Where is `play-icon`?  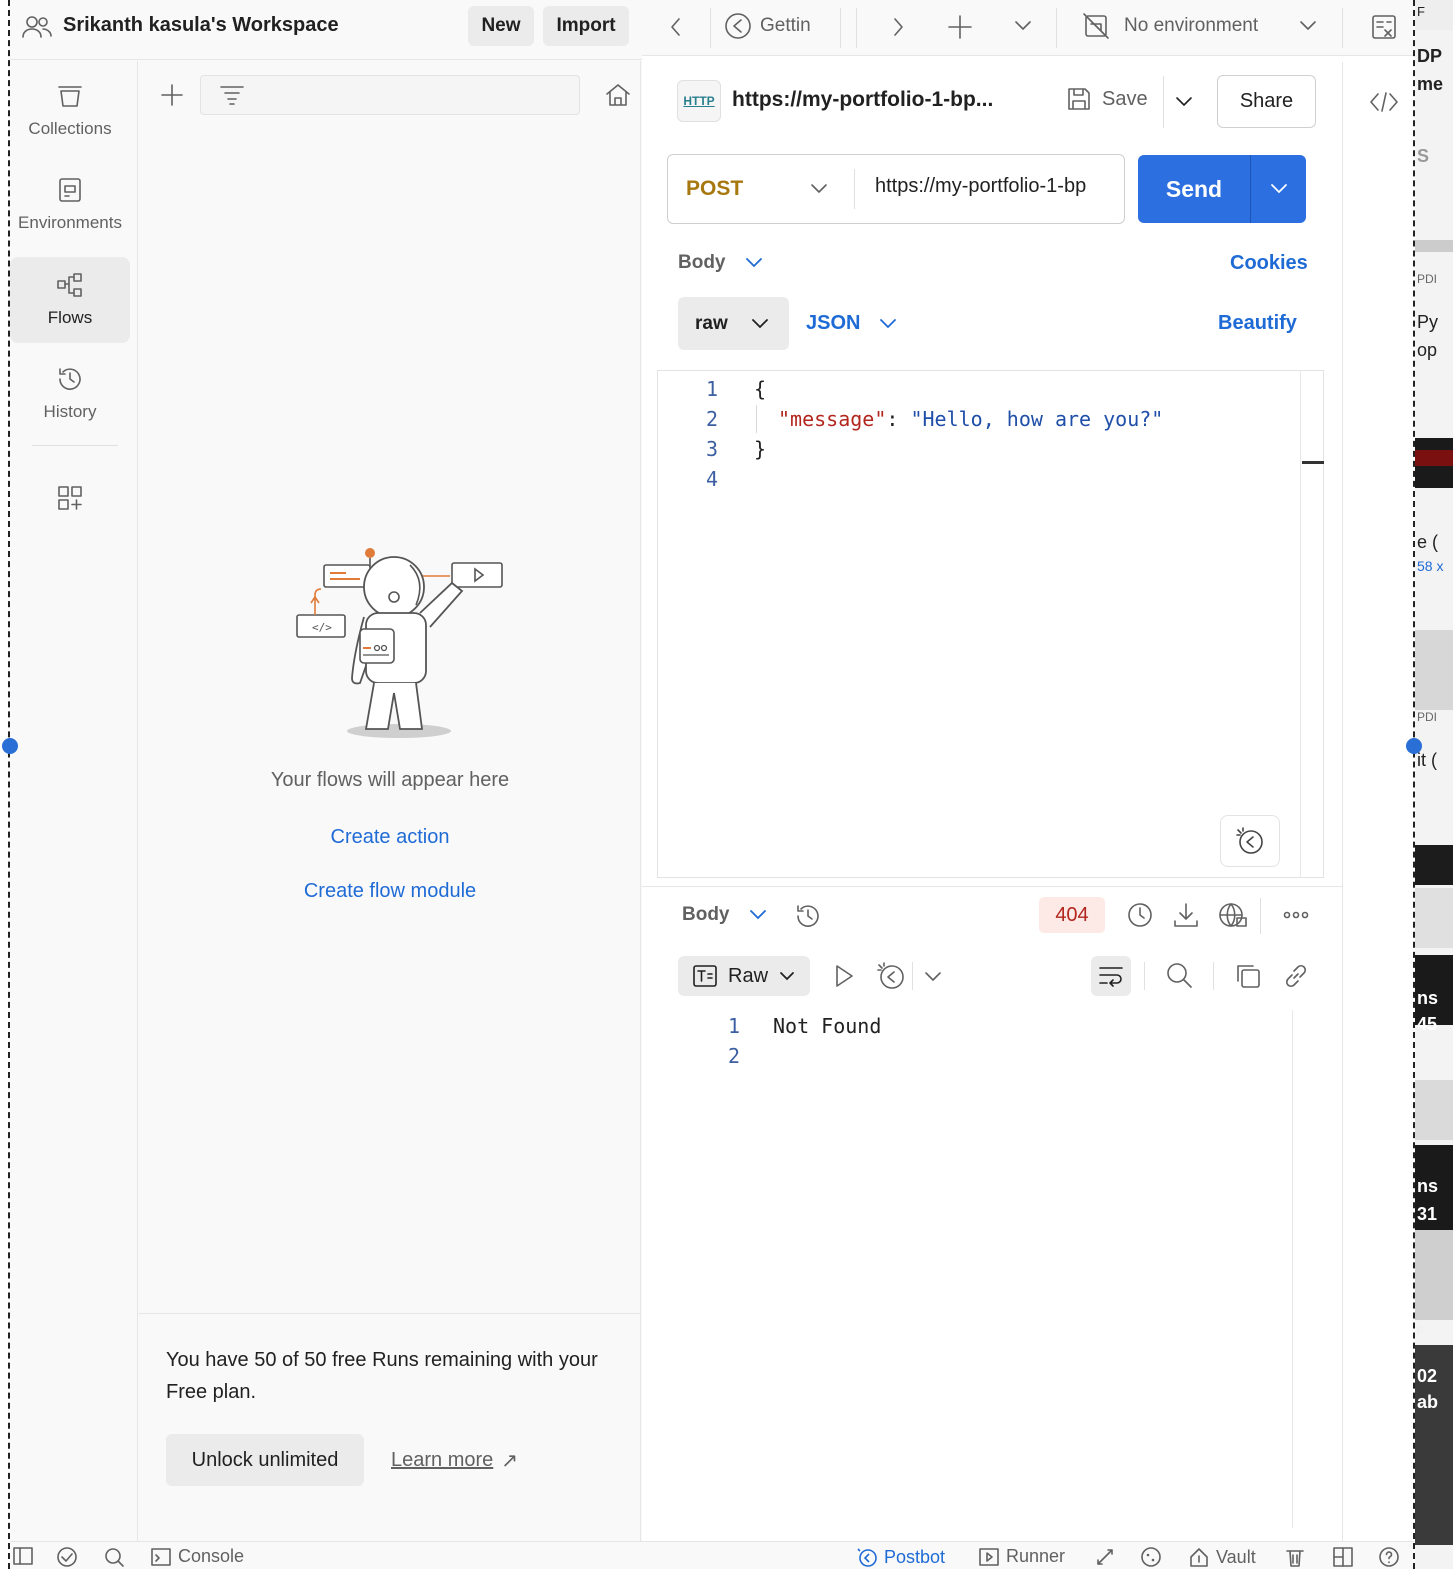
play-icon is located at coordinates (844, 976).